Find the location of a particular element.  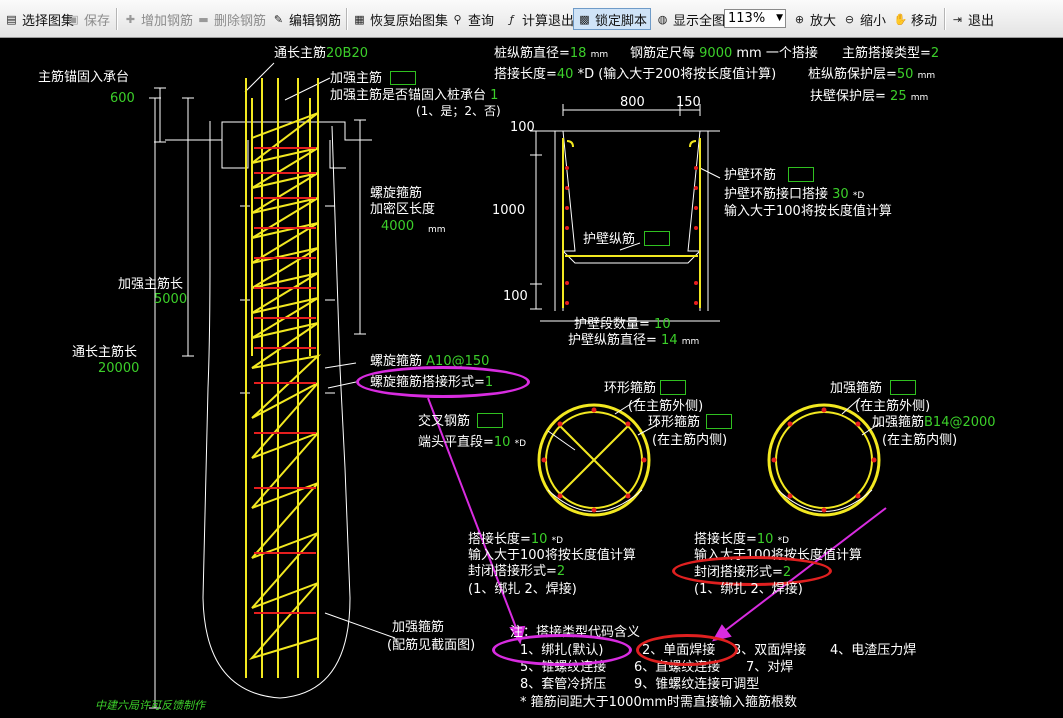

anchor-value: 600 is located at coordinates (122, 98).